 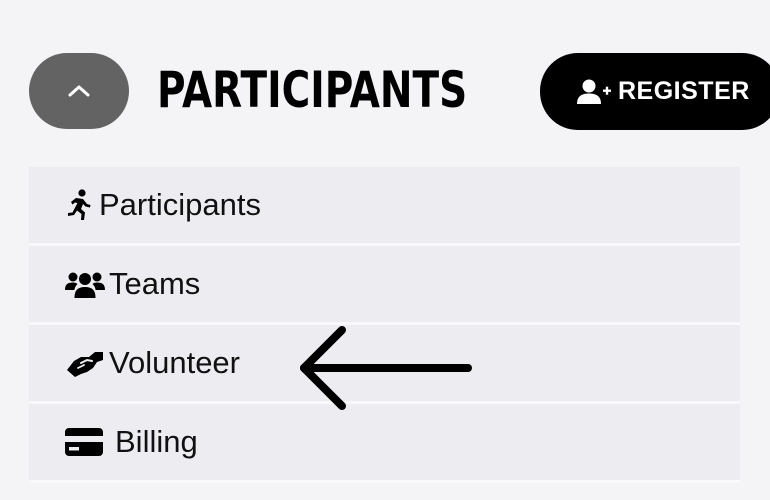 What do you see at coordinates (80, 205) in the screenshot?
I see `running-icon` at bounding box center [80, 205].